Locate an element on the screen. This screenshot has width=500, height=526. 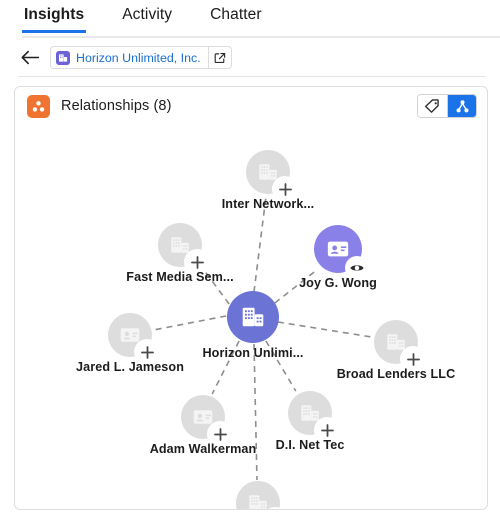
breadcrumb-chip-group: Horizon Unlimited, Inc. is located at coordinates (141, 57).